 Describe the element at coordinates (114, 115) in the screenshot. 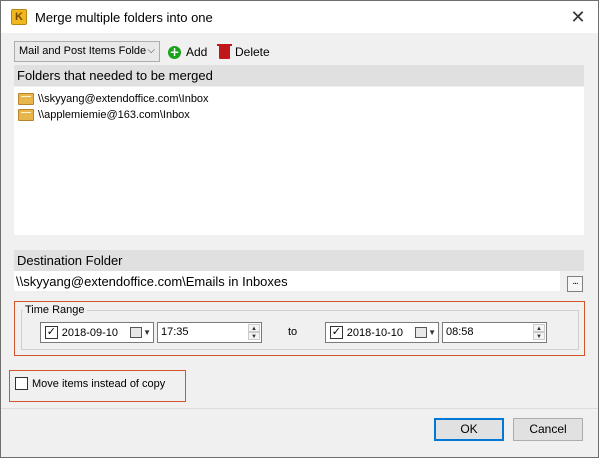

I see `folder-path: \\applemiemie@163.com\Inbox` at that location.